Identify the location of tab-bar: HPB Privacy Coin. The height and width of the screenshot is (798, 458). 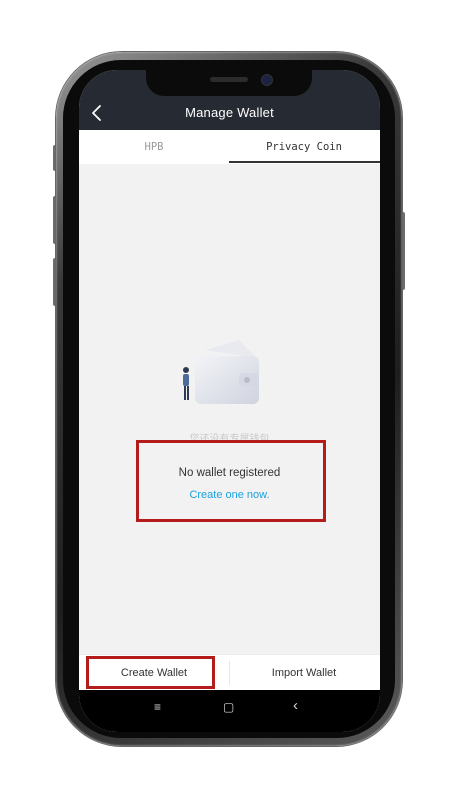
(229, 147).